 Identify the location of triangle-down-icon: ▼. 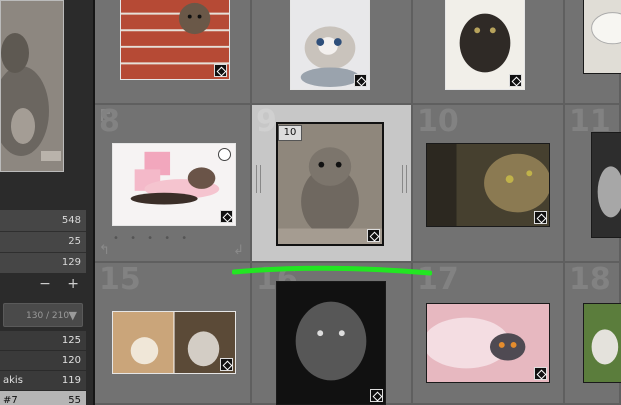
(73, 316).